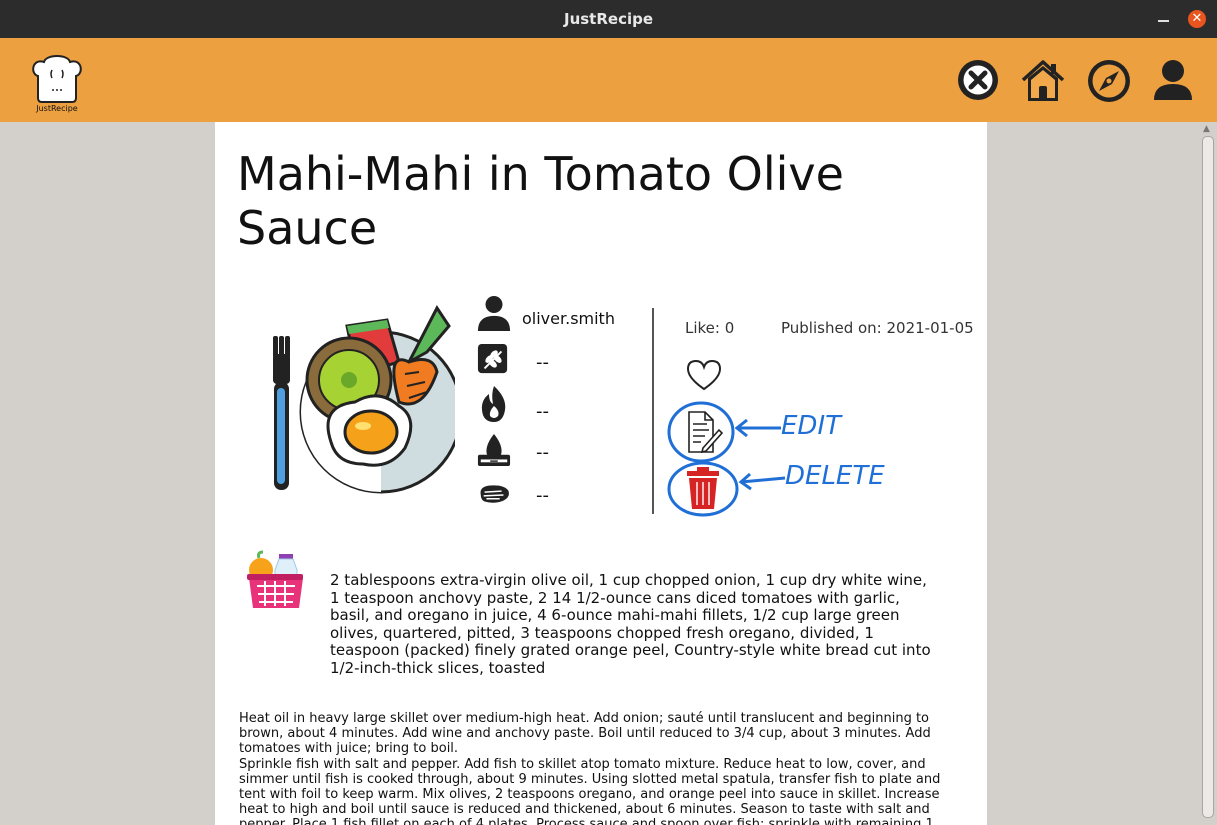 Image resolution: width=1217 pixels, height=825 pixels. What do you see at coordinates (1164, 18) in the screenshot?
I see `window-minimize-button` at bounding box center [1164, 18].